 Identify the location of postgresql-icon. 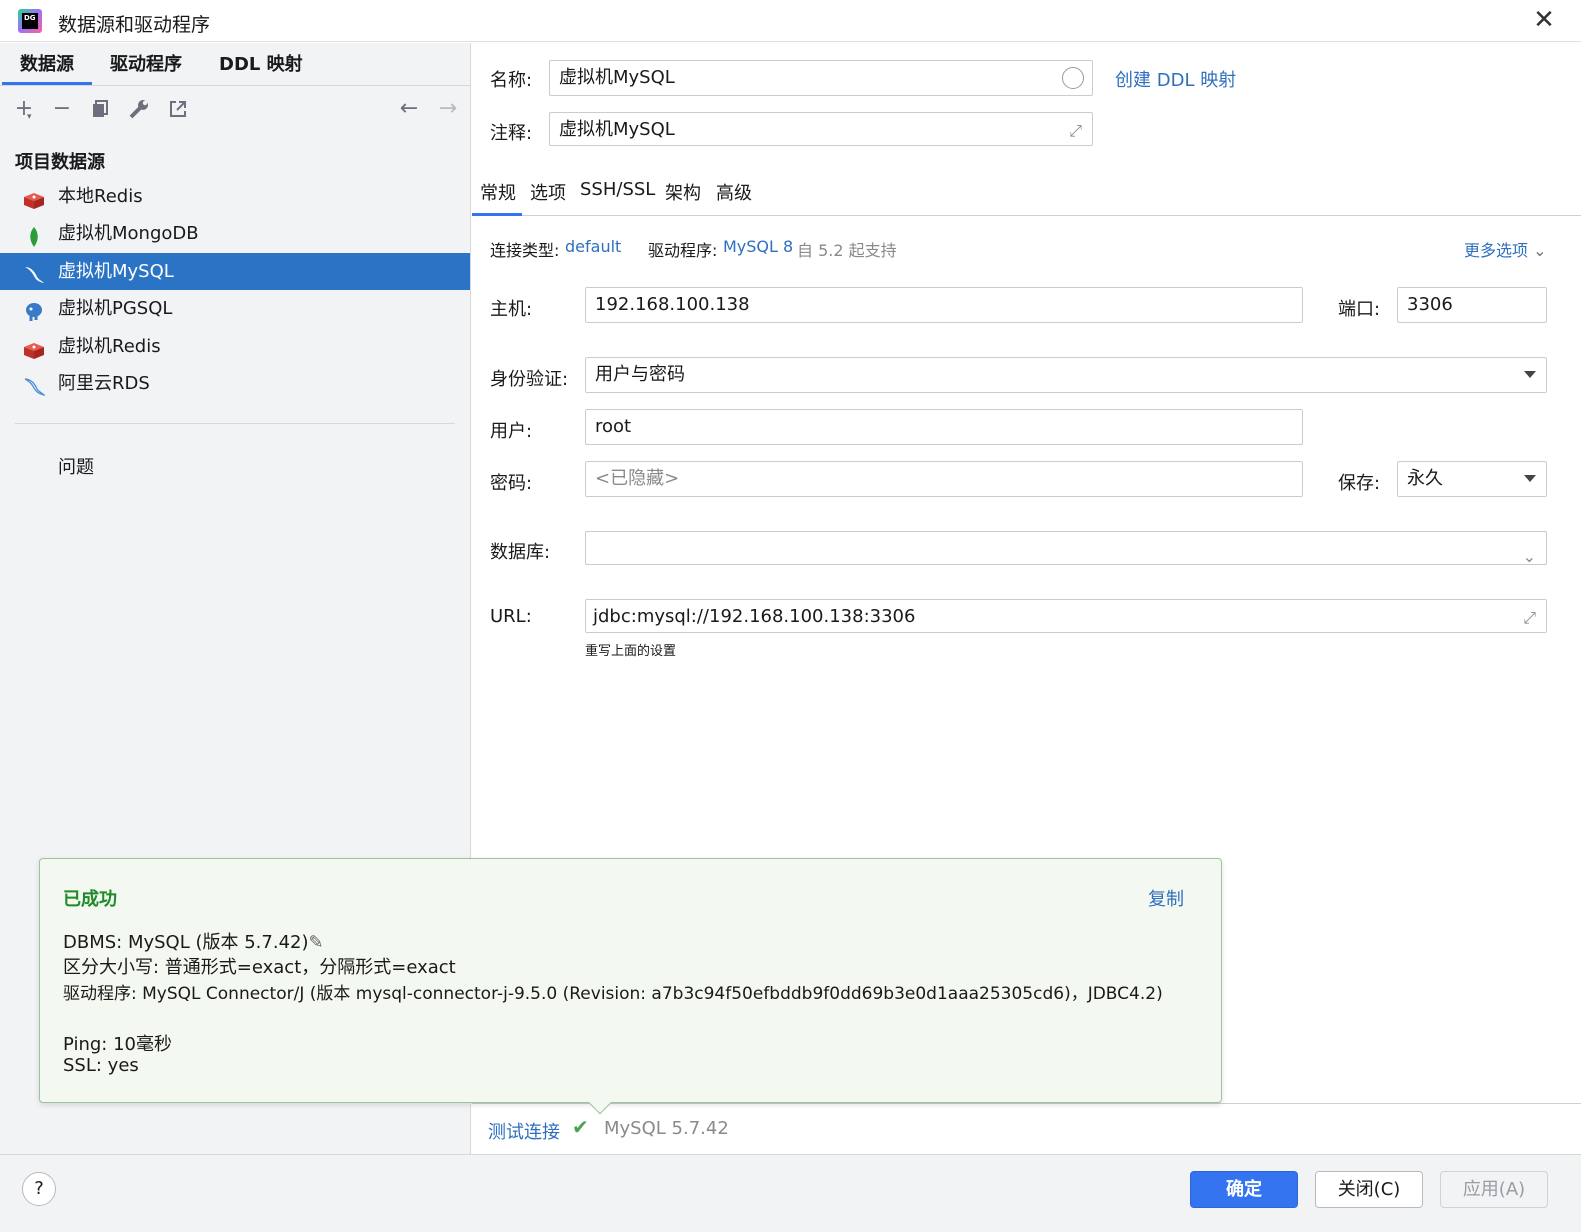
(34, 310).